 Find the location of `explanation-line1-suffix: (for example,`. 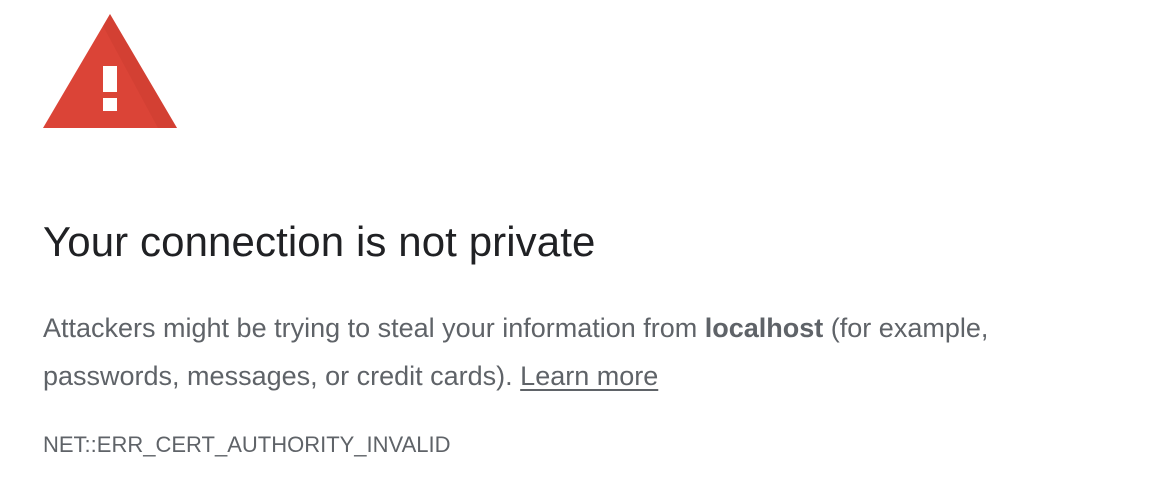

explanation-line1-suffix: (for example, is located at coordinates (906, 328).